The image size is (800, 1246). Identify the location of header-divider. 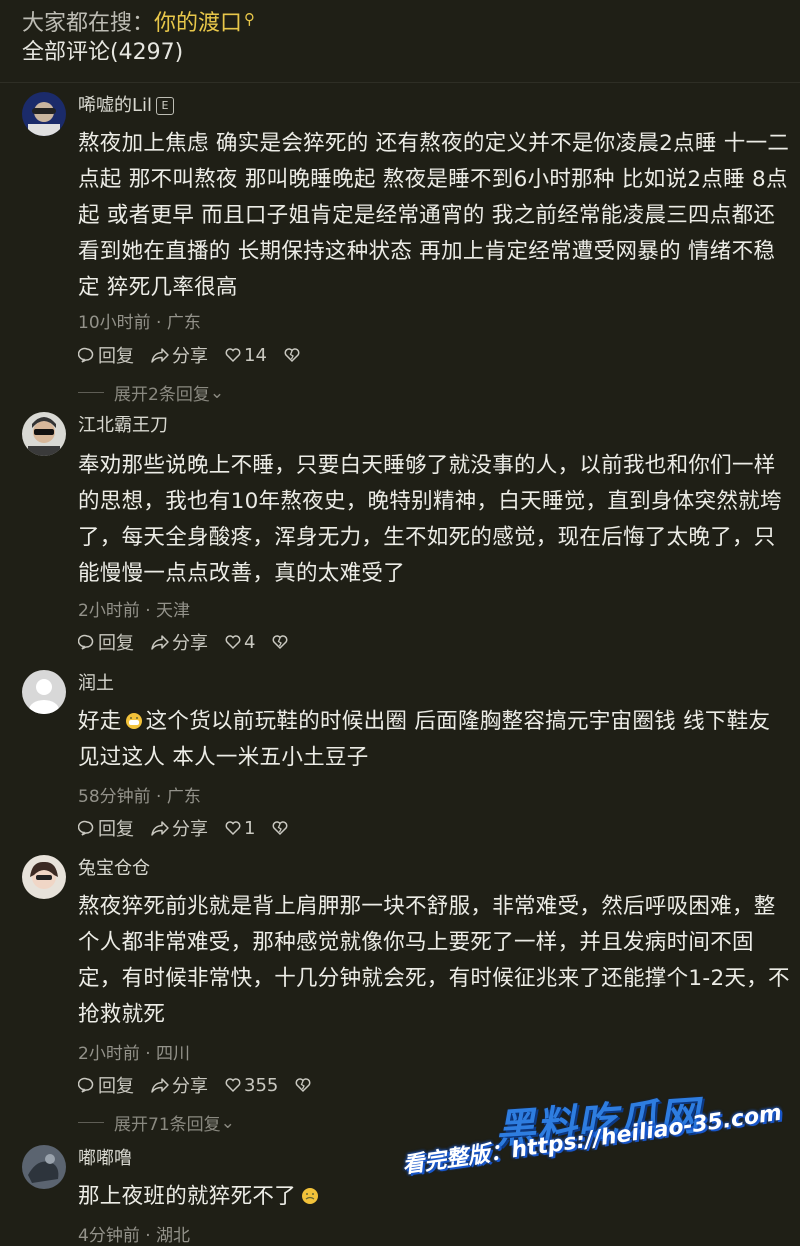
(400, 82).